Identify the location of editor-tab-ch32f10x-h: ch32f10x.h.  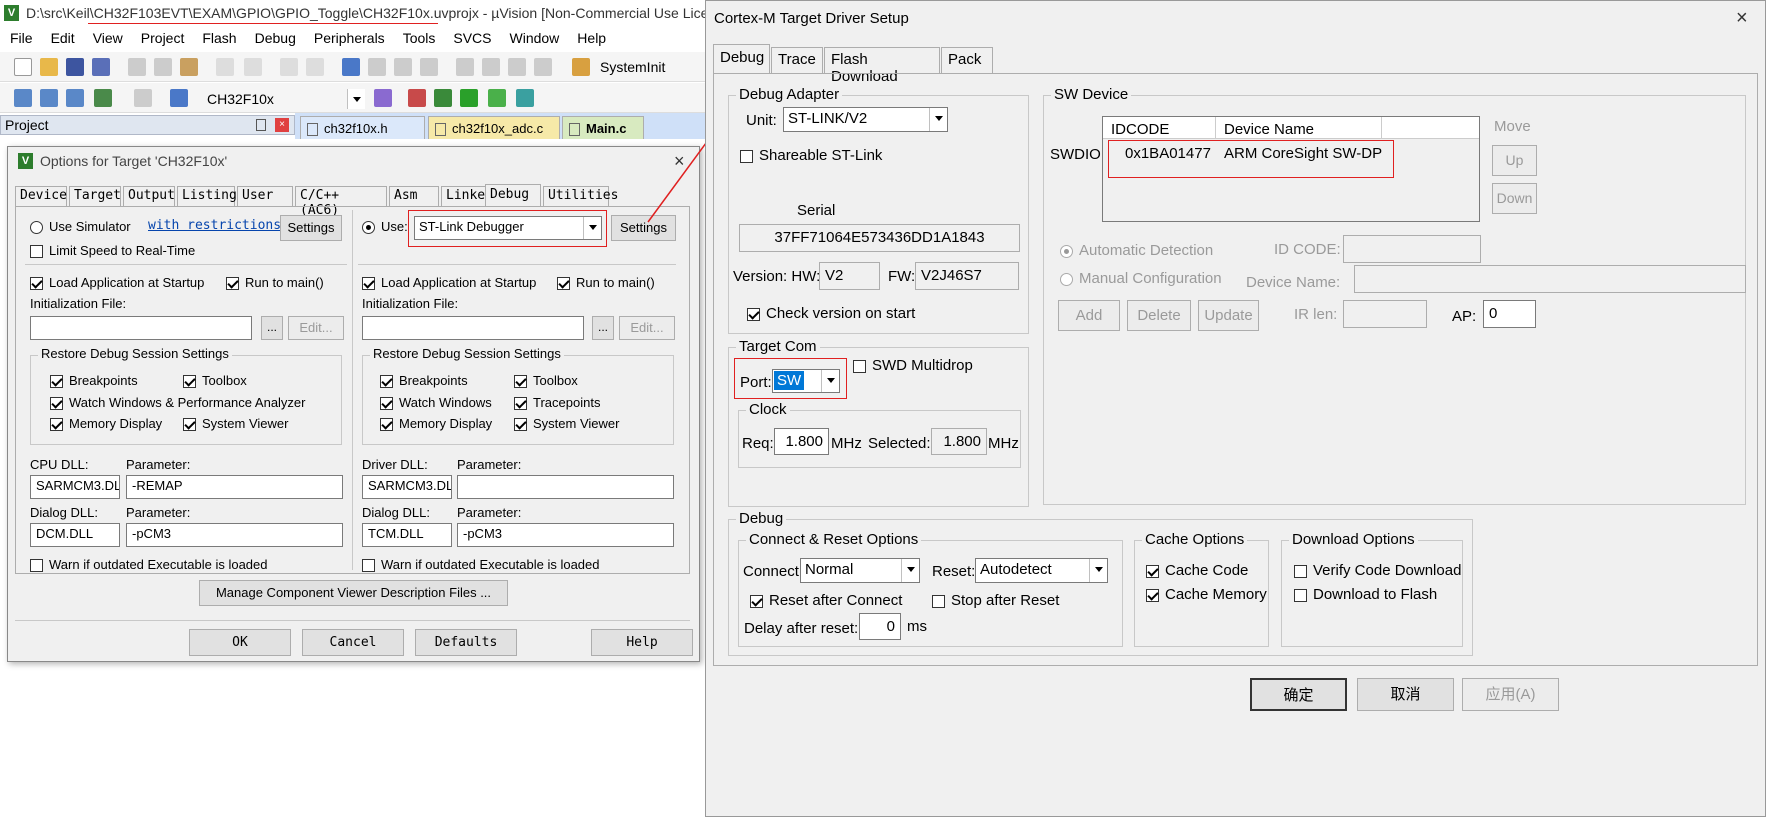
(362, 127).